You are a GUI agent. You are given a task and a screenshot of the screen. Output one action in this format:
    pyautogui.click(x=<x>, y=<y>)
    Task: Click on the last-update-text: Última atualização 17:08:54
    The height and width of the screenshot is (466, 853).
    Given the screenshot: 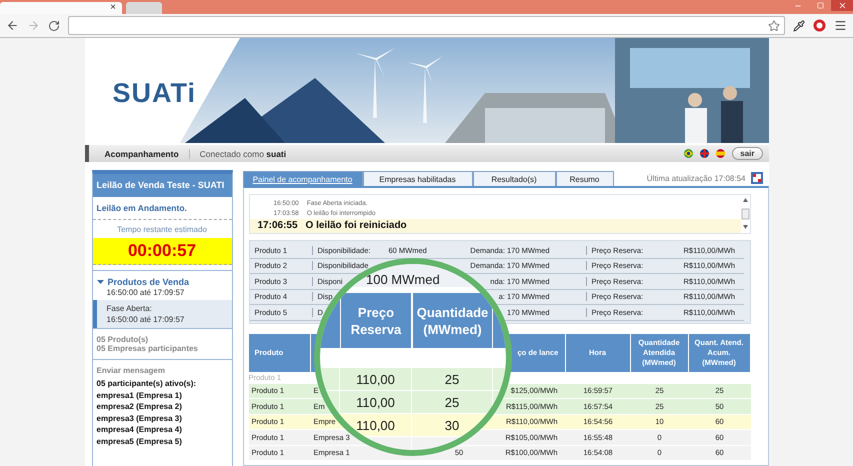 What is the action you would take?
    pyautogui.click(x=696, y=178)
    